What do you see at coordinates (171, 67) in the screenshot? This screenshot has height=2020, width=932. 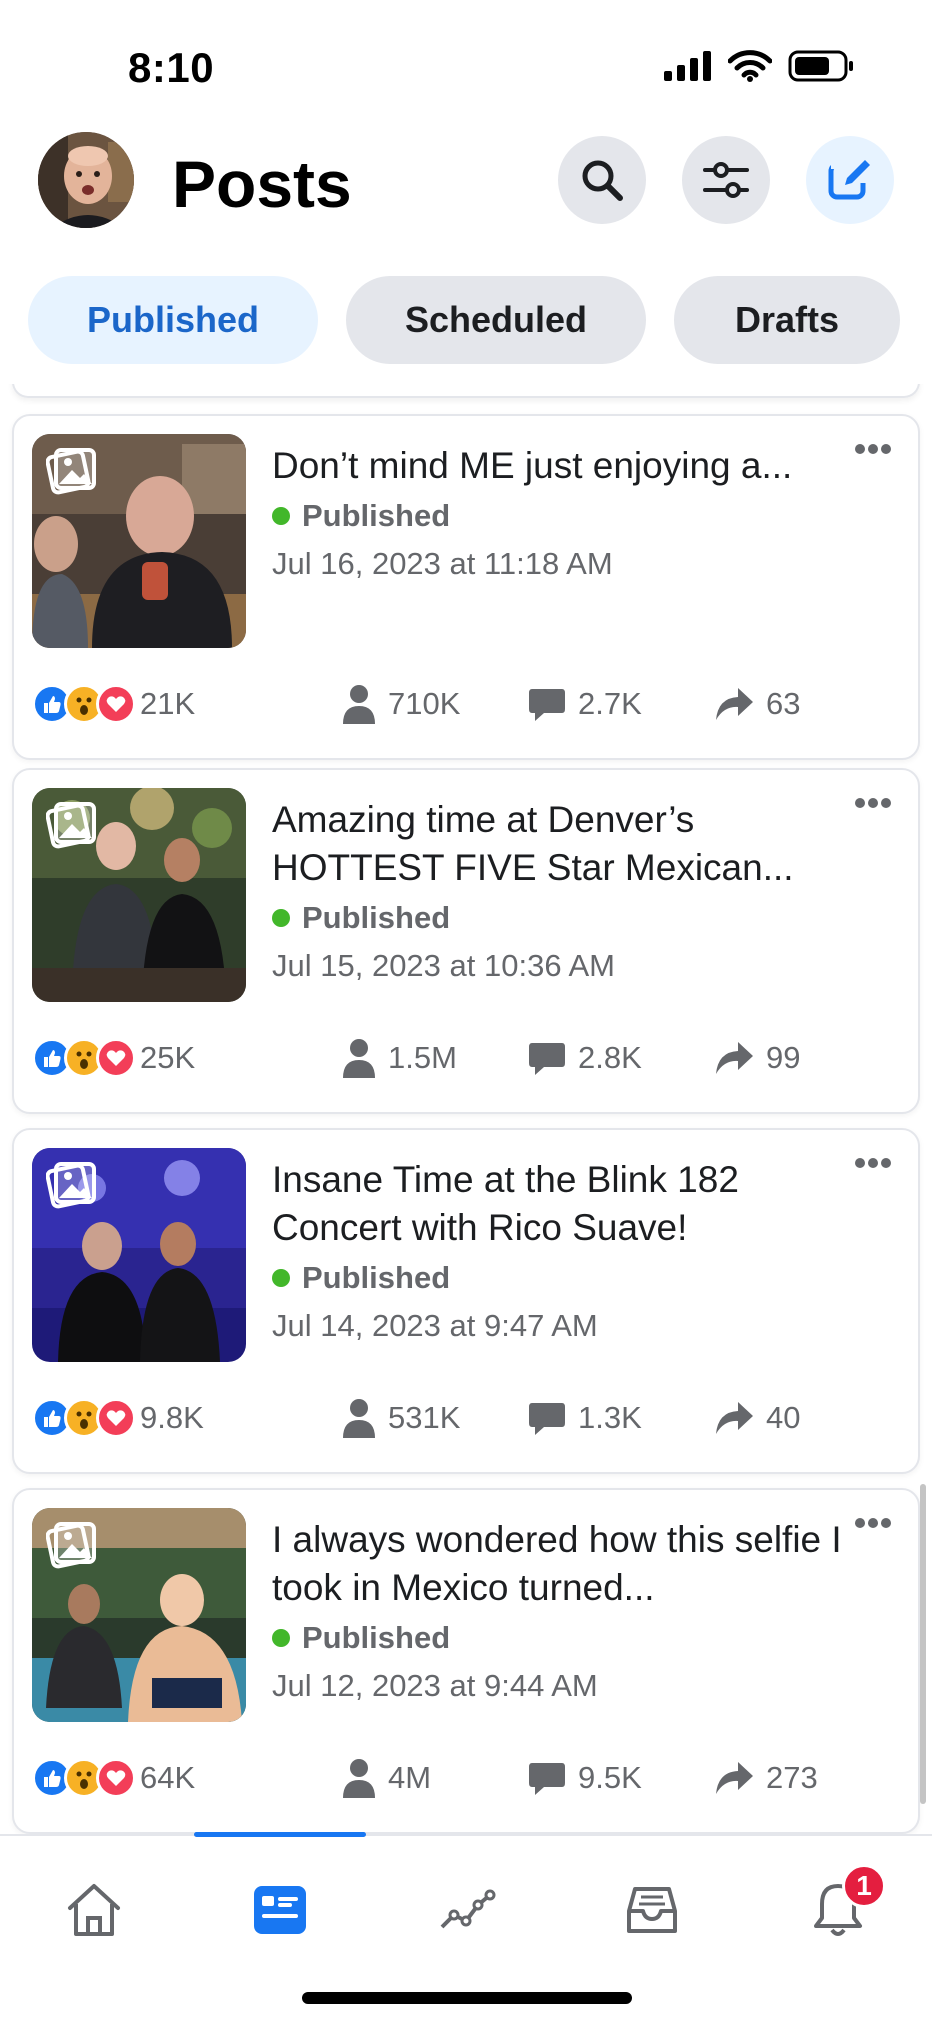 I see `status-time: 8:10` at bounding box center [171, 67].